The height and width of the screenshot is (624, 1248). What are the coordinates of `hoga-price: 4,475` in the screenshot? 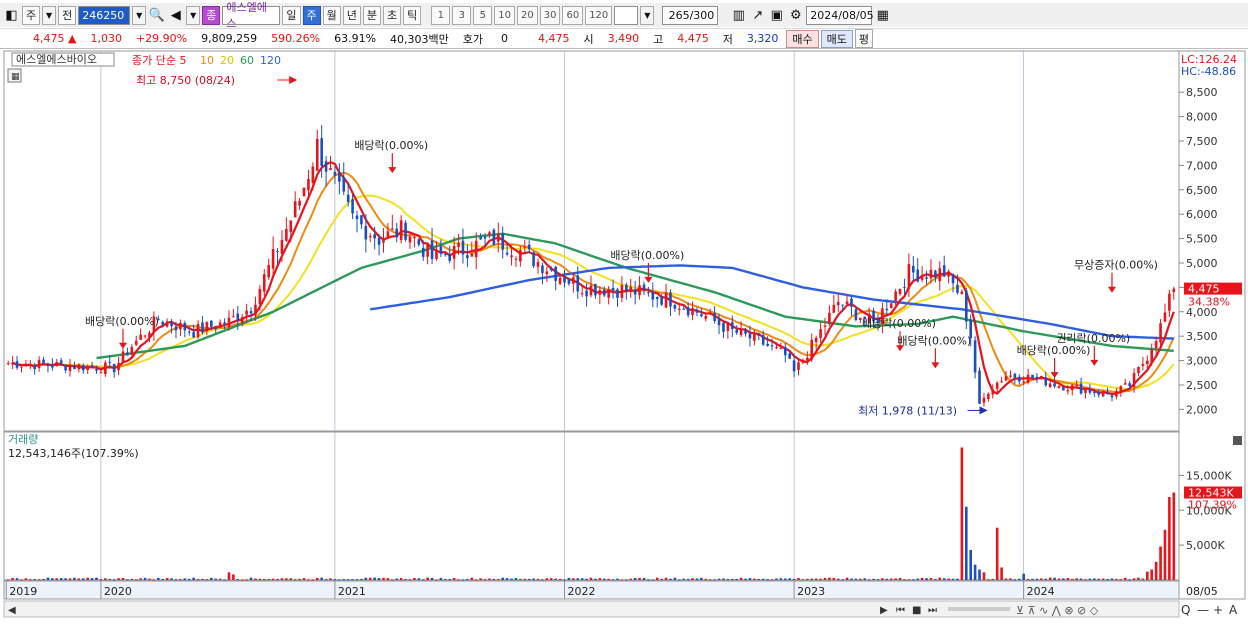 It's located at (554, 38).